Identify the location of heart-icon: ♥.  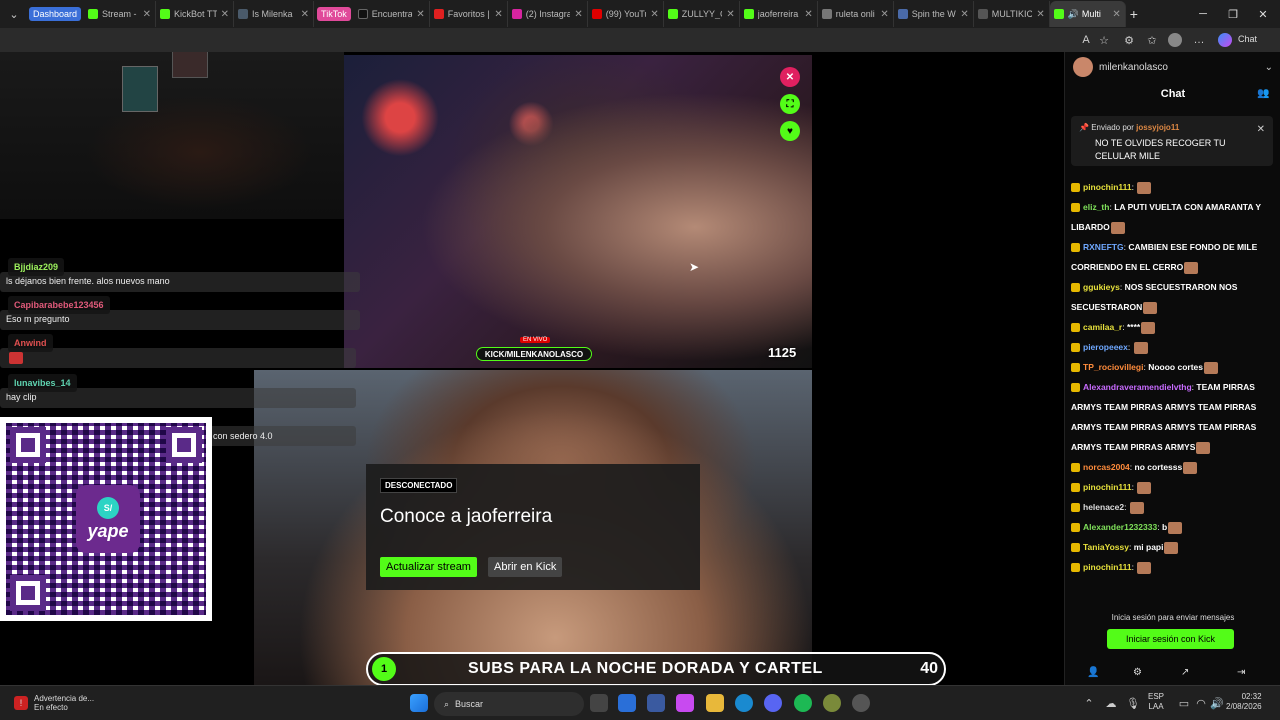
(790, 131).